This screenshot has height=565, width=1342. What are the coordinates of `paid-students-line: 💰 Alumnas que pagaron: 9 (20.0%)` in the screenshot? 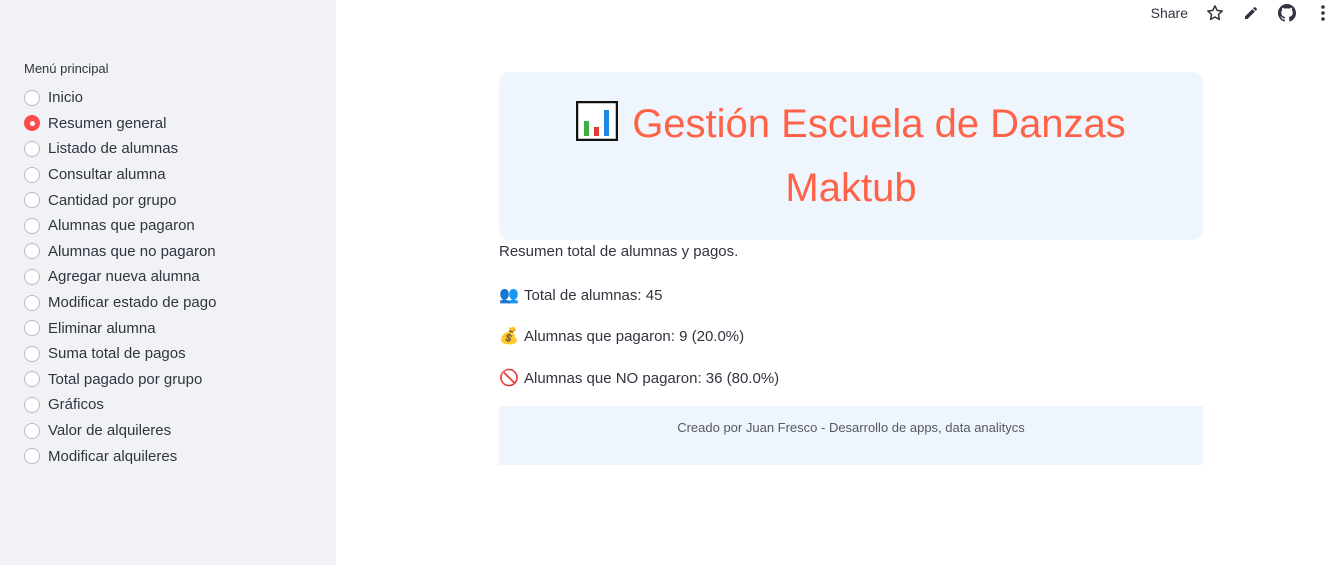 It's located at (621, 336).